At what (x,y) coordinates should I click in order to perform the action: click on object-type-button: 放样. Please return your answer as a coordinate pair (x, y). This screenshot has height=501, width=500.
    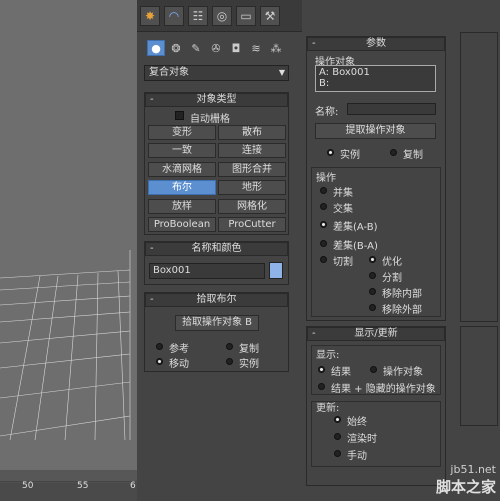
    Looking at the image, I should click on (182, 206).